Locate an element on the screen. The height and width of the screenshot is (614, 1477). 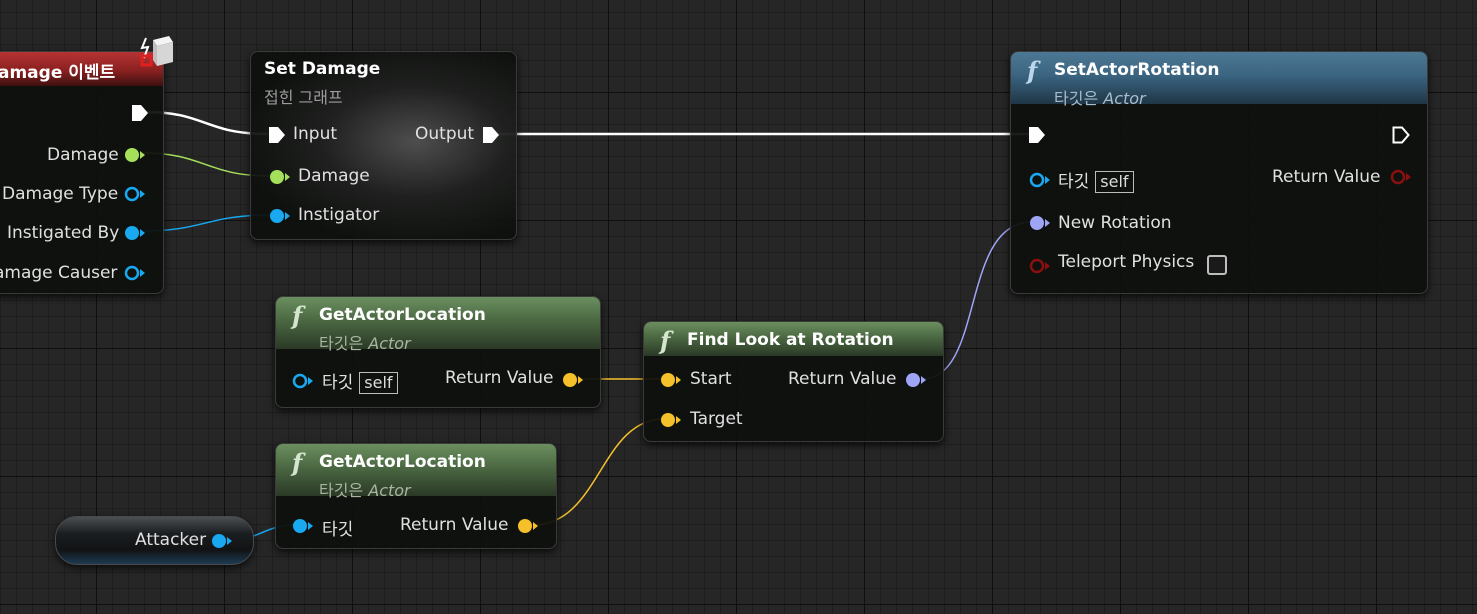
attacker-label: Attacker is located at coordinates (171, 540).